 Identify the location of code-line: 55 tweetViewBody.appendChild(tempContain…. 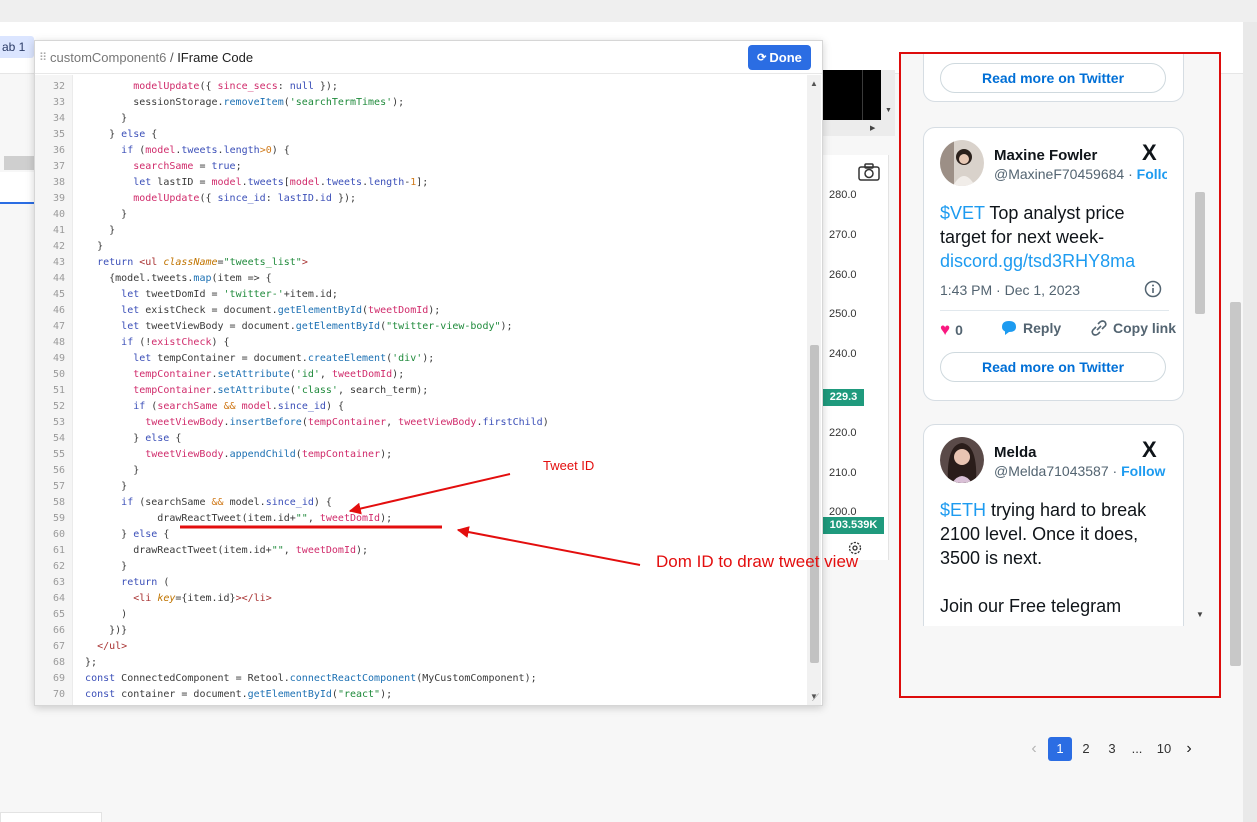
(421, 455).